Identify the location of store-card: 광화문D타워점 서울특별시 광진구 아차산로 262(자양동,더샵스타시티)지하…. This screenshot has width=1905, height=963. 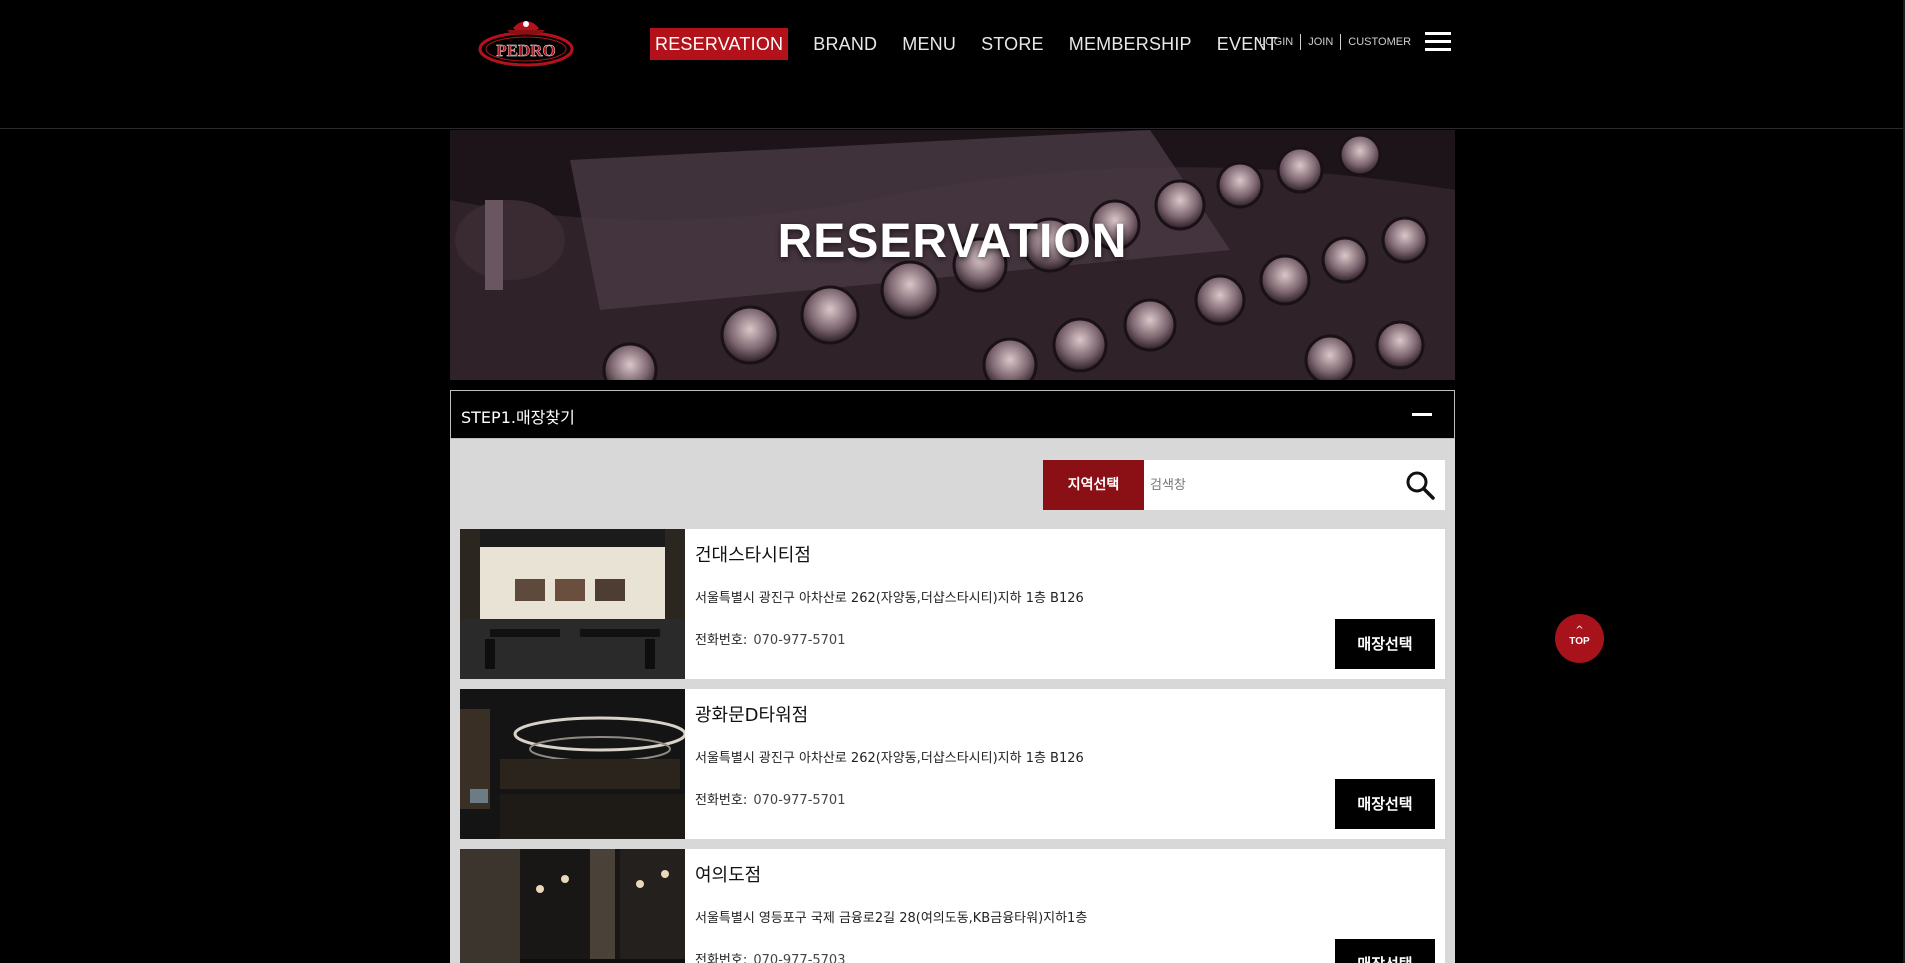
(952, 764).